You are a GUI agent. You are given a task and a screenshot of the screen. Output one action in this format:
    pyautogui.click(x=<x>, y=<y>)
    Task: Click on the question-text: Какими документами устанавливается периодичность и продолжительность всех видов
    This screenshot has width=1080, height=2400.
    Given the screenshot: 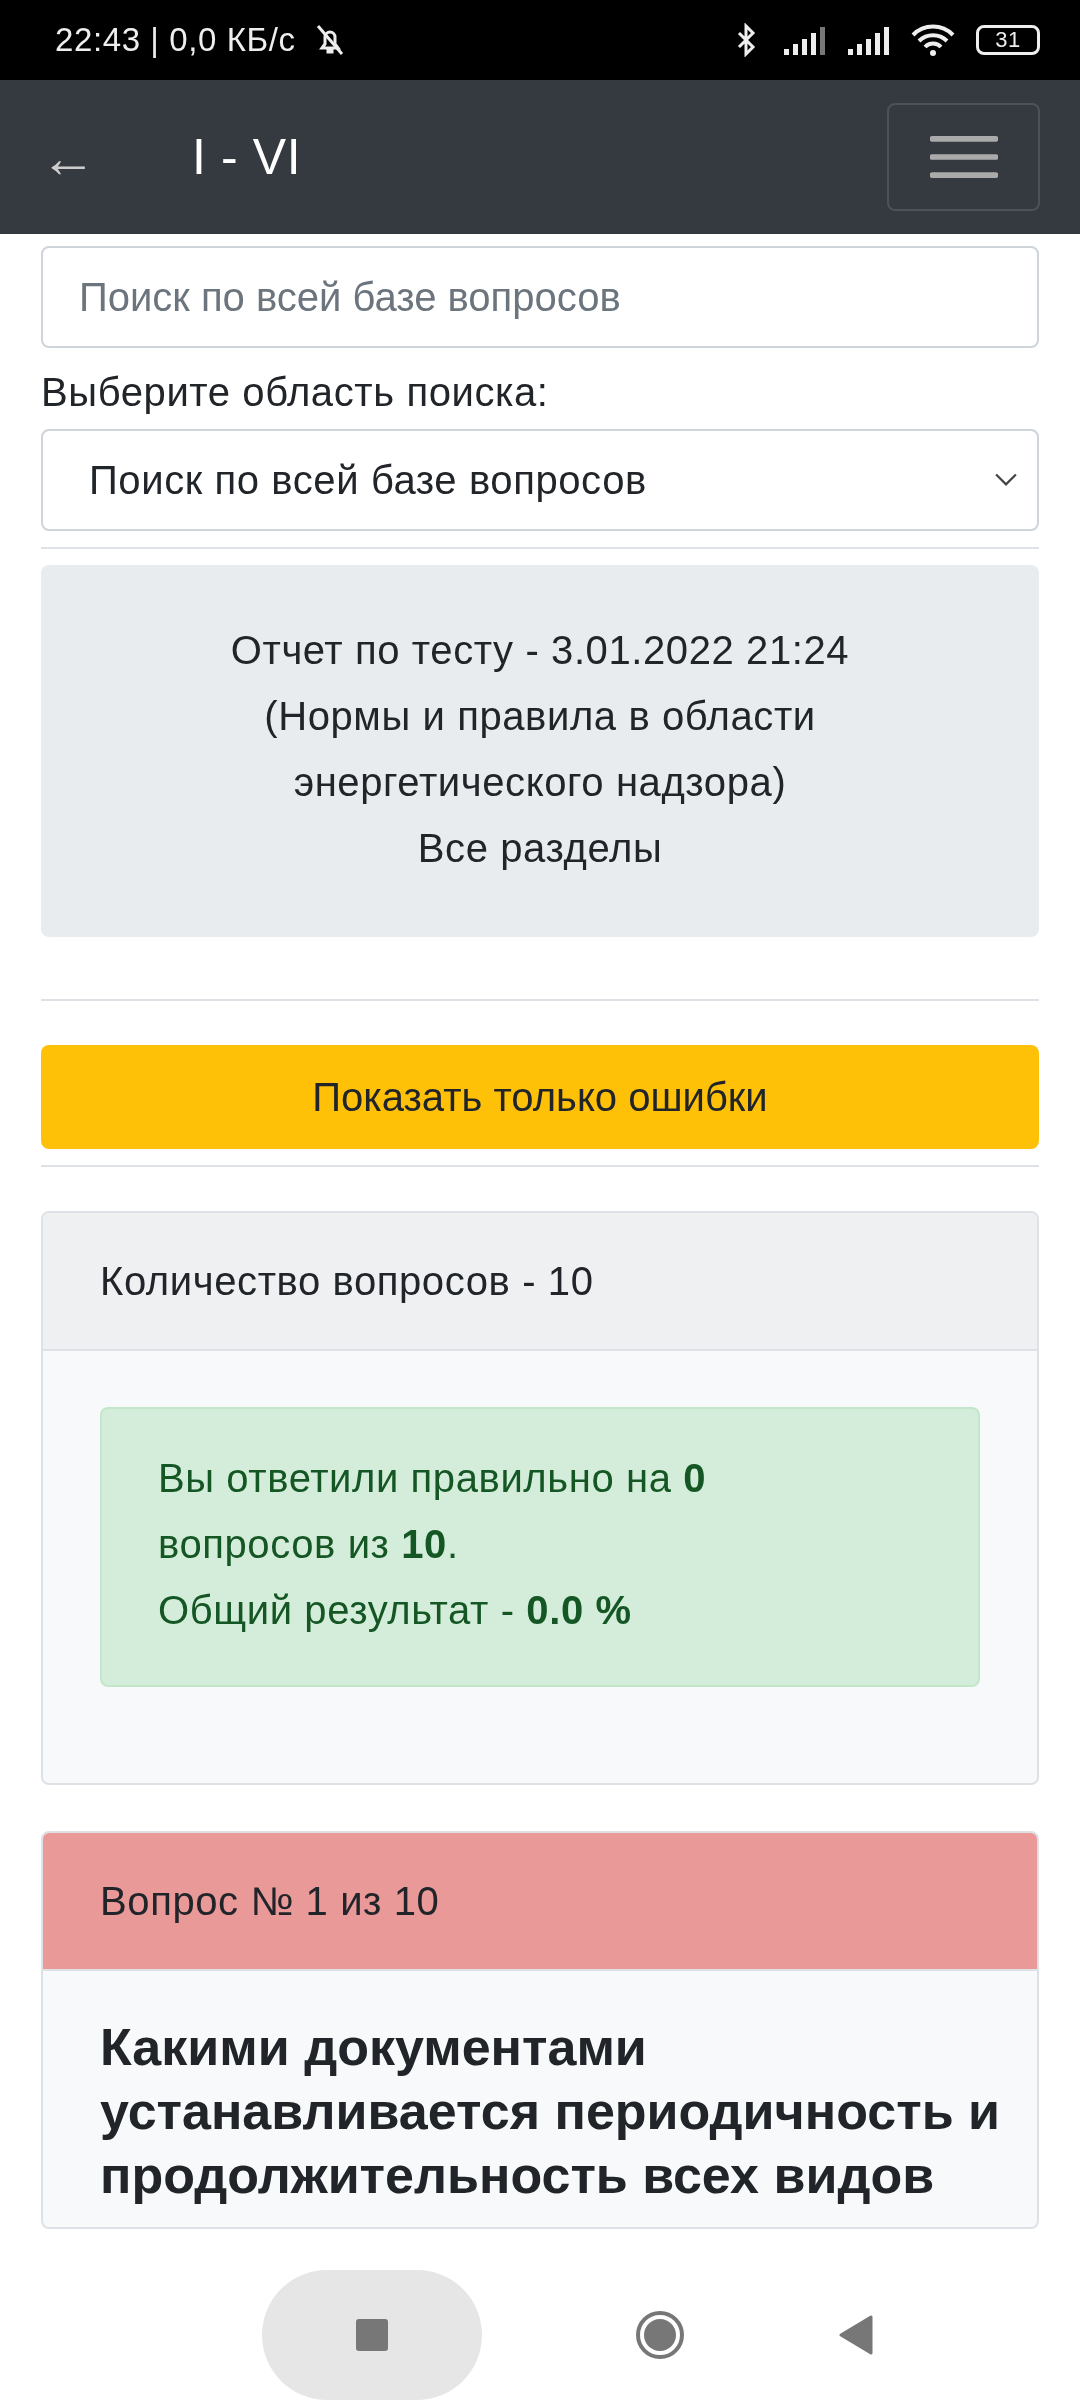 What is the action you would take?
    pyautogui.click(x=551, y=2111)
    